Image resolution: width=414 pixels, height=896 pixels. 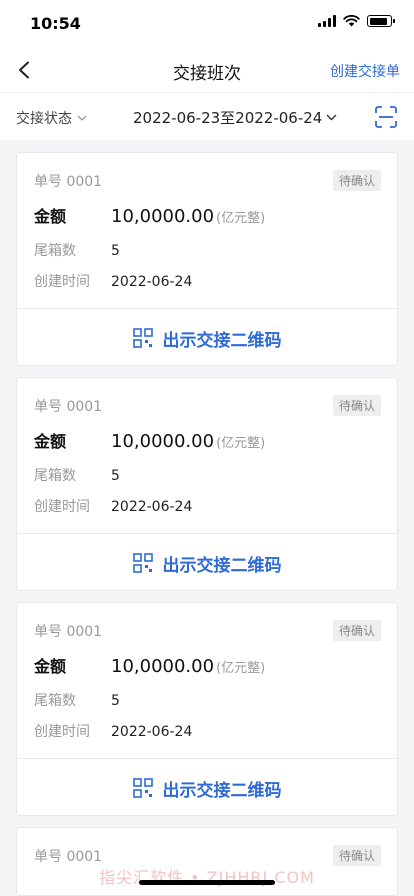 What do you see at coordinates (55, 23) in the screenshot?
I see `status-time: 10:54` at bounding box center [55, 23].